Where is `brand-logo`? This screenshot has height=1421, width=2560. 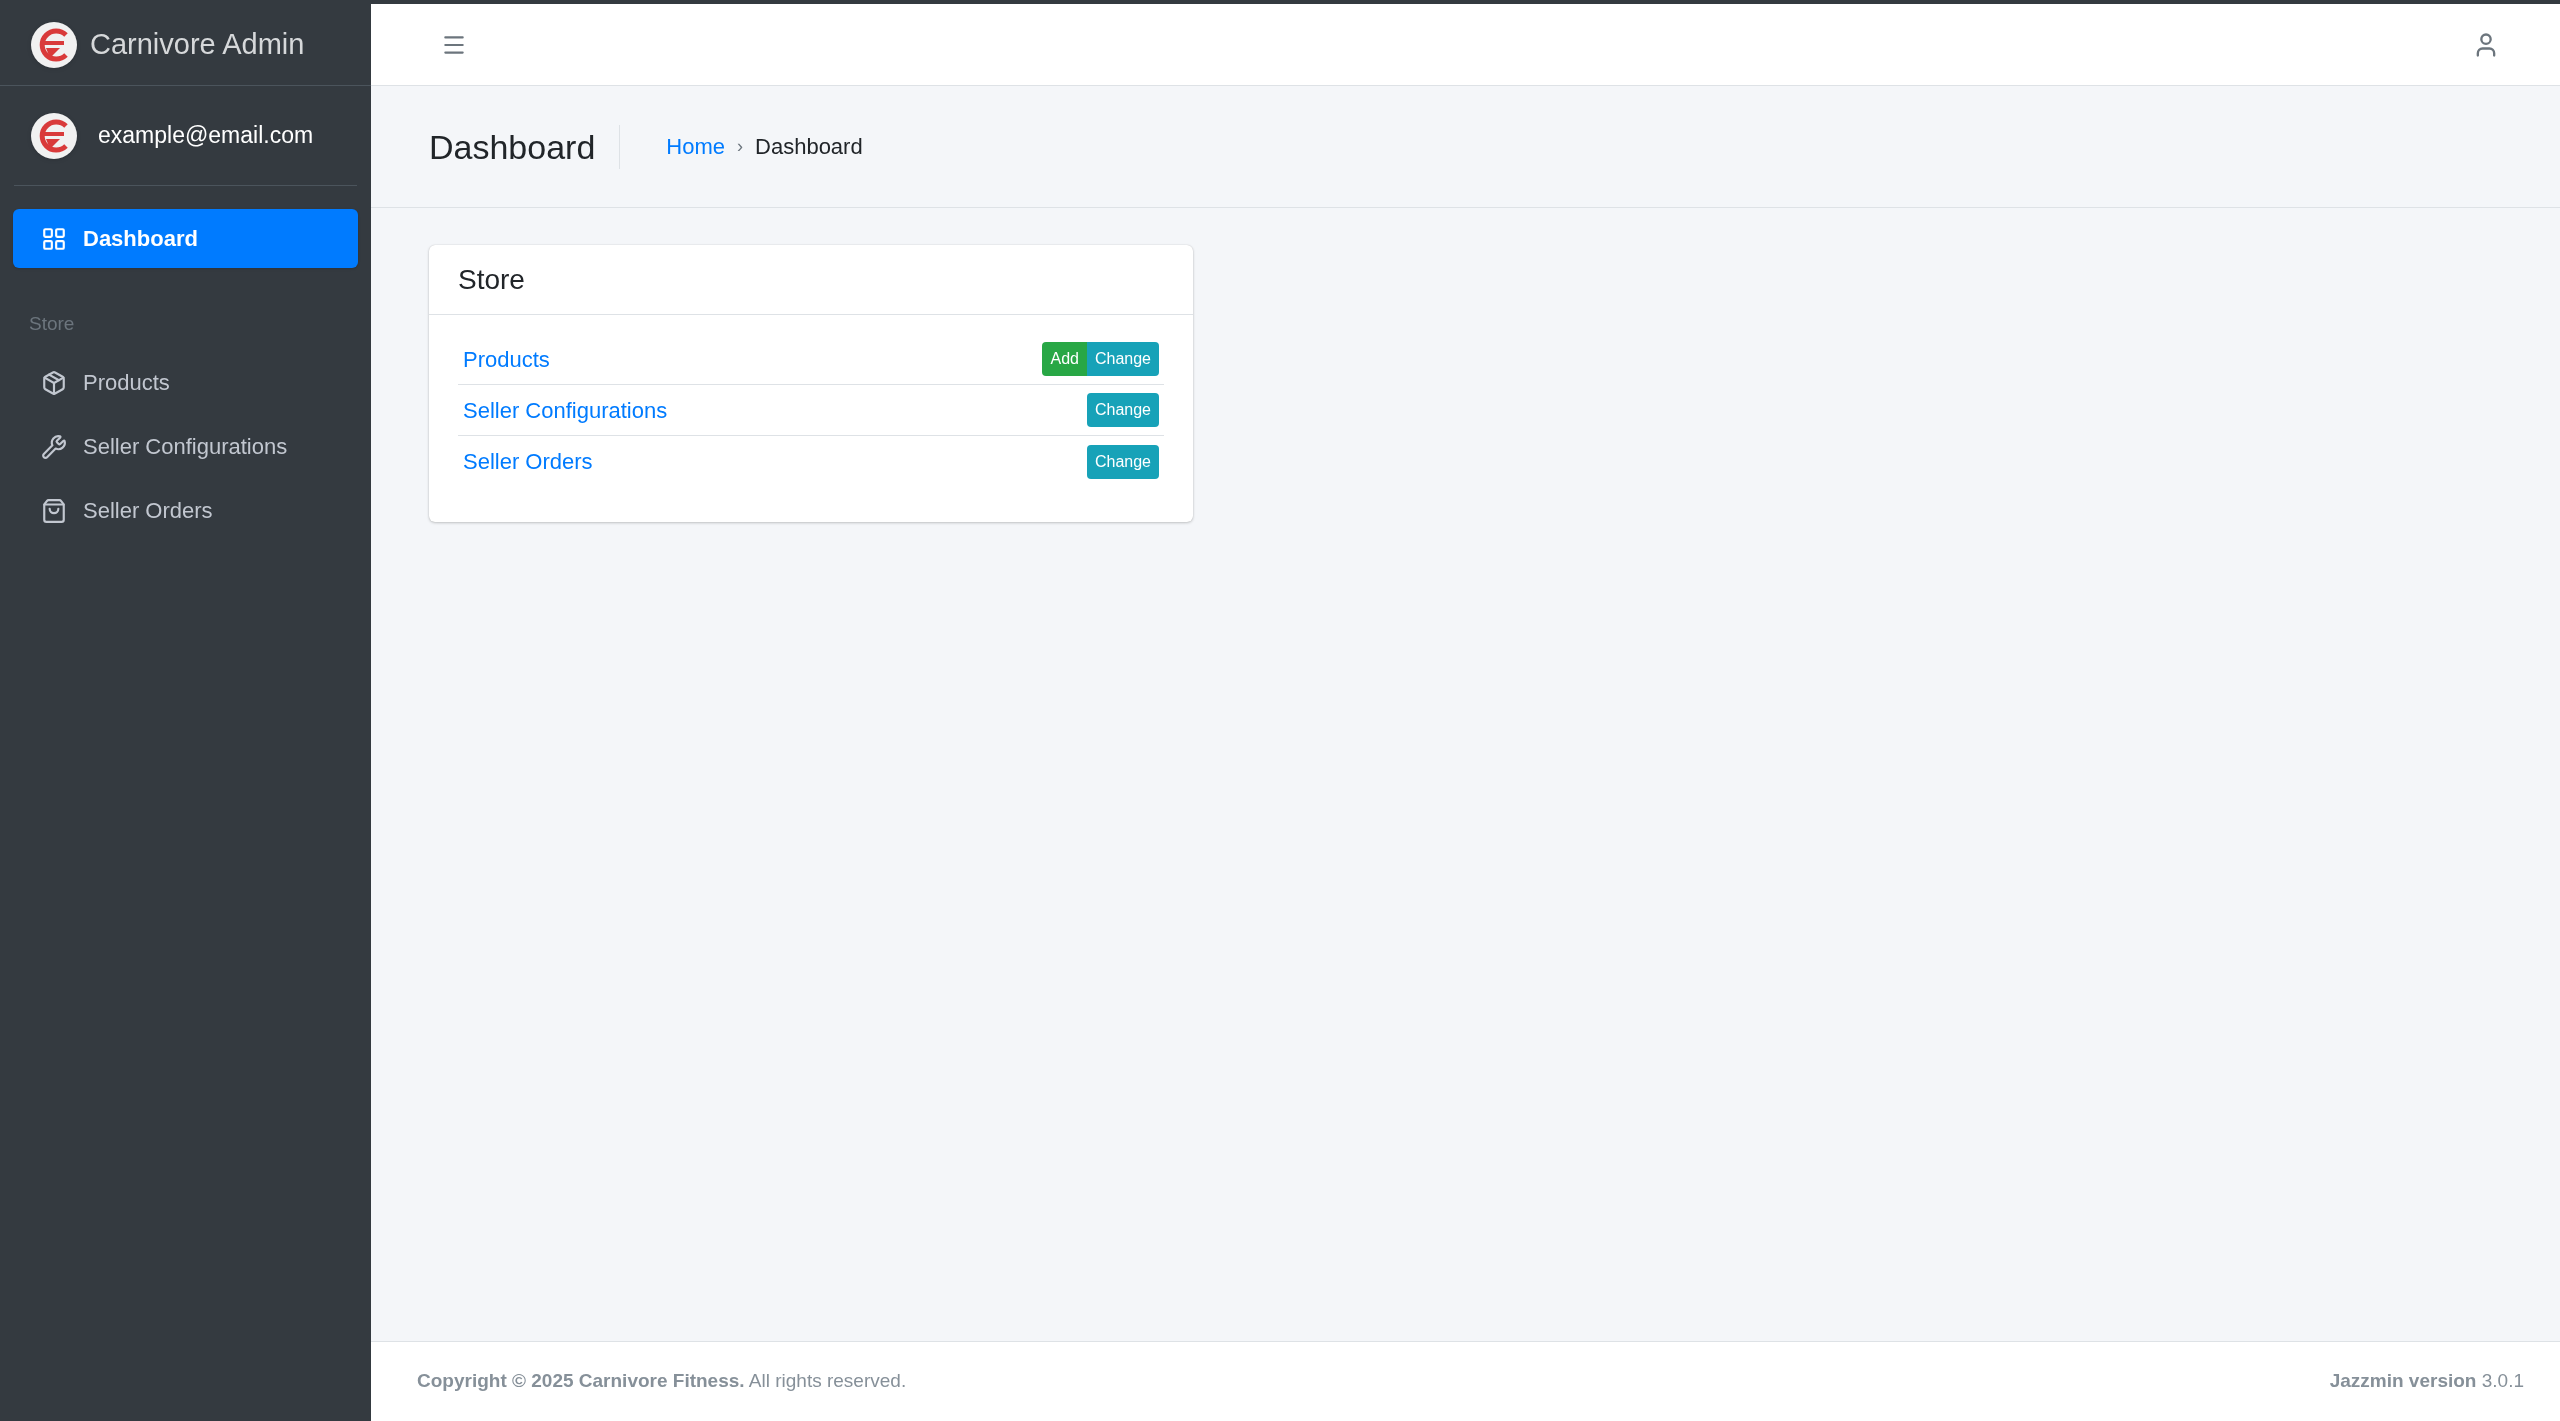
brand-logo is located at coordinates (54, 44).